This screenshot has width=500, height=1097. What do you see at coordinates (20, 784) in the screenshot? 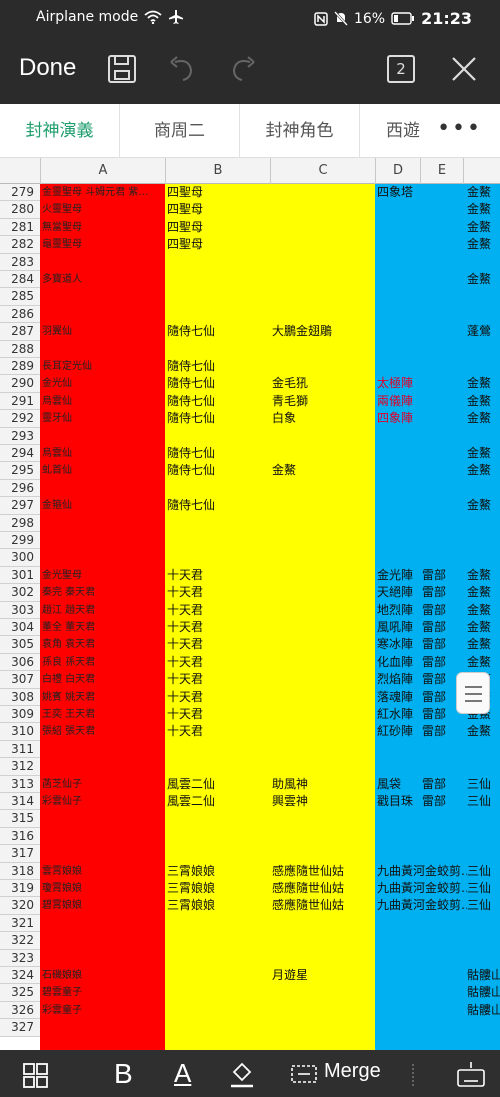
I see `row-header: 313` at bounding box center [20, 784].